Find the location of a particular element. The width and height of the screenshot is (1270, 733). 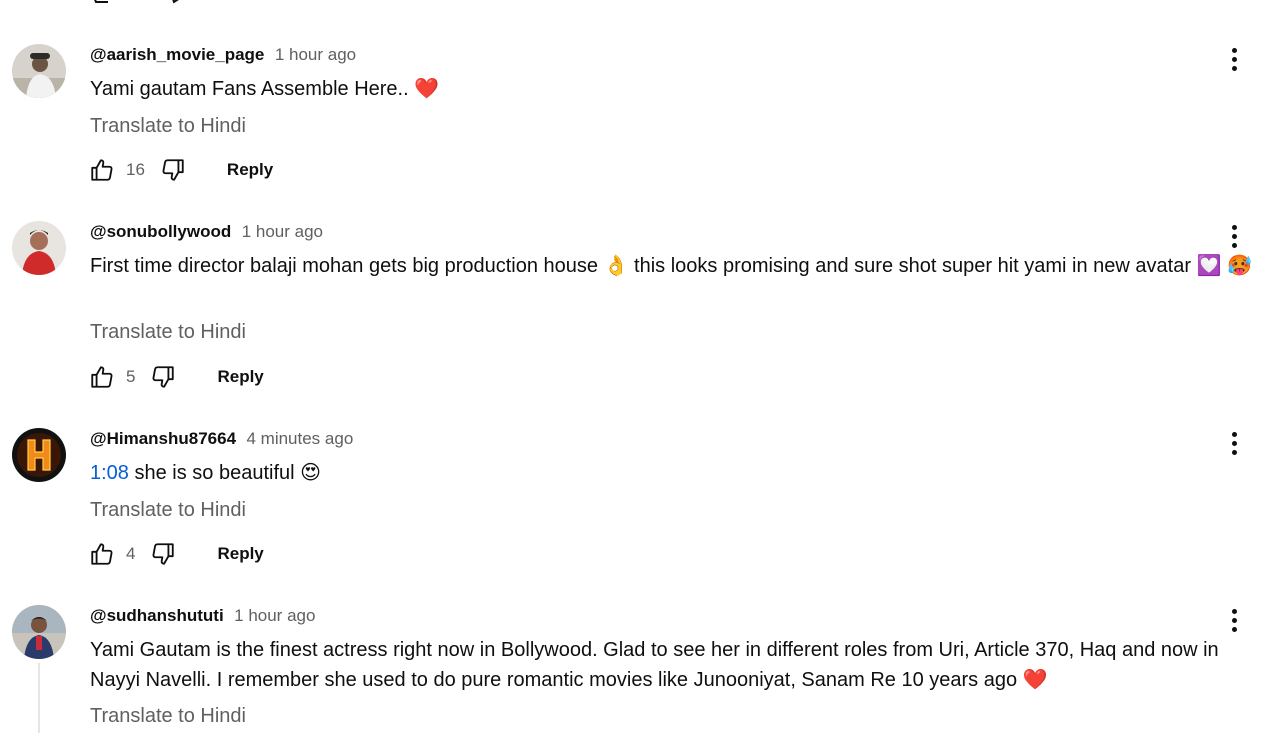

comment-header: @Himanshu87664 4 minutes ago is located at coordinates (221, 439).